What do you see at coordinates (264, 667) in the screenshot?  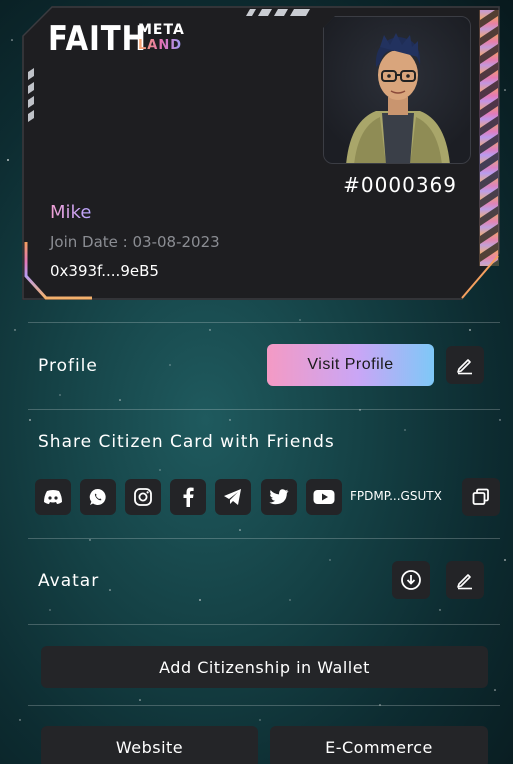 I see `add-citizenship-wallet-button: Add Citizenship in Wallet` at bounding box center [264, 667].